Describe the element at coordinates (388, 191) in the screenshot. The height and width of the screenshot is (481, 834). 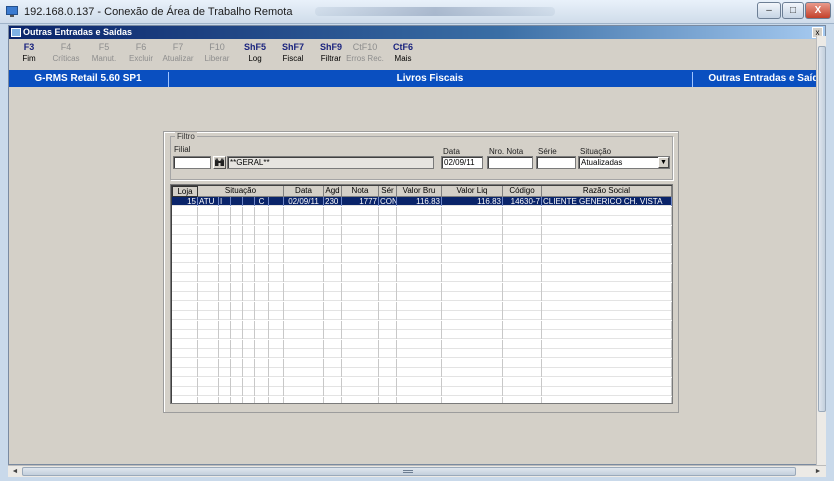
I see `col-ser: Sér` at that location.